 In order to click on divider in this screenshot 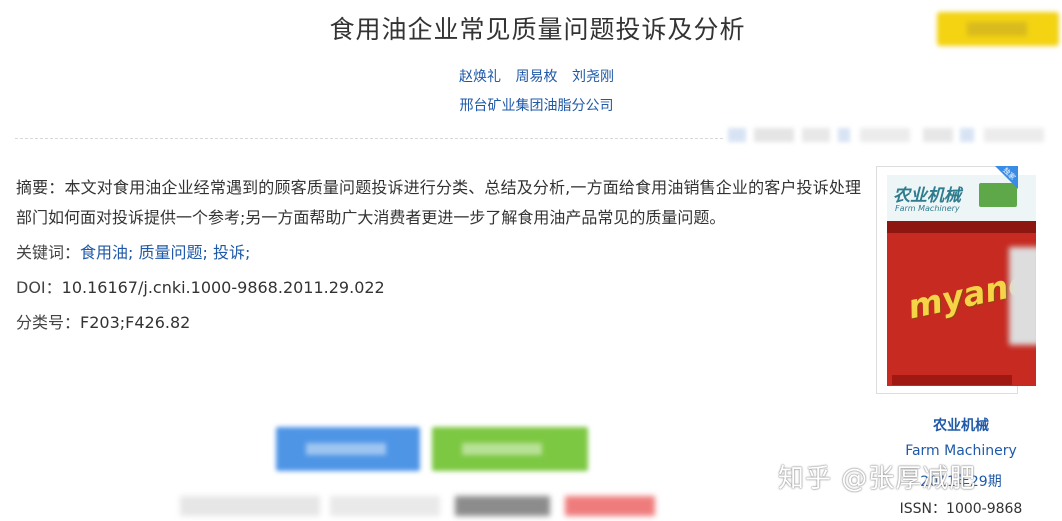, I will do `click(369, 138)`.